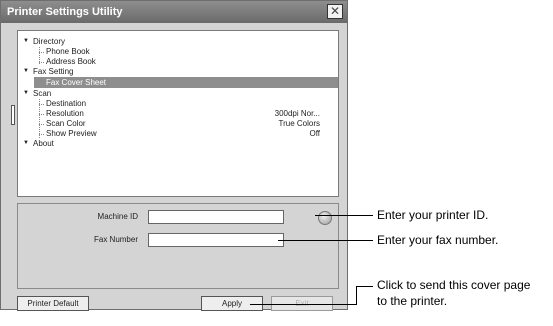 This screenshot has width=553, height=326. I want to click on tree-item-label: Fax Setting, so click(53, 71).